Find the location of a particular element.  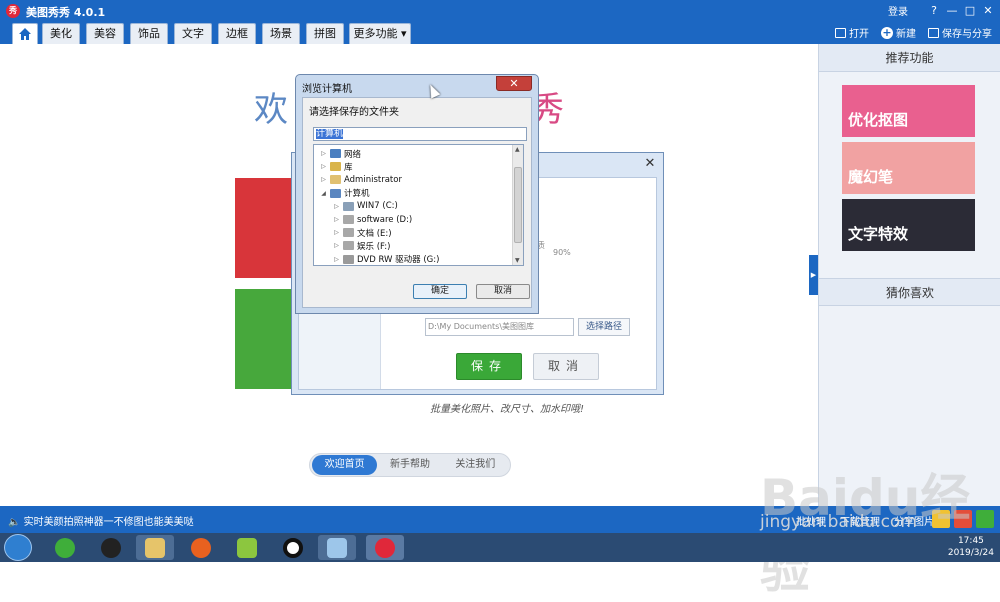

close-button: ✕ is located at coordinates (988, 10).